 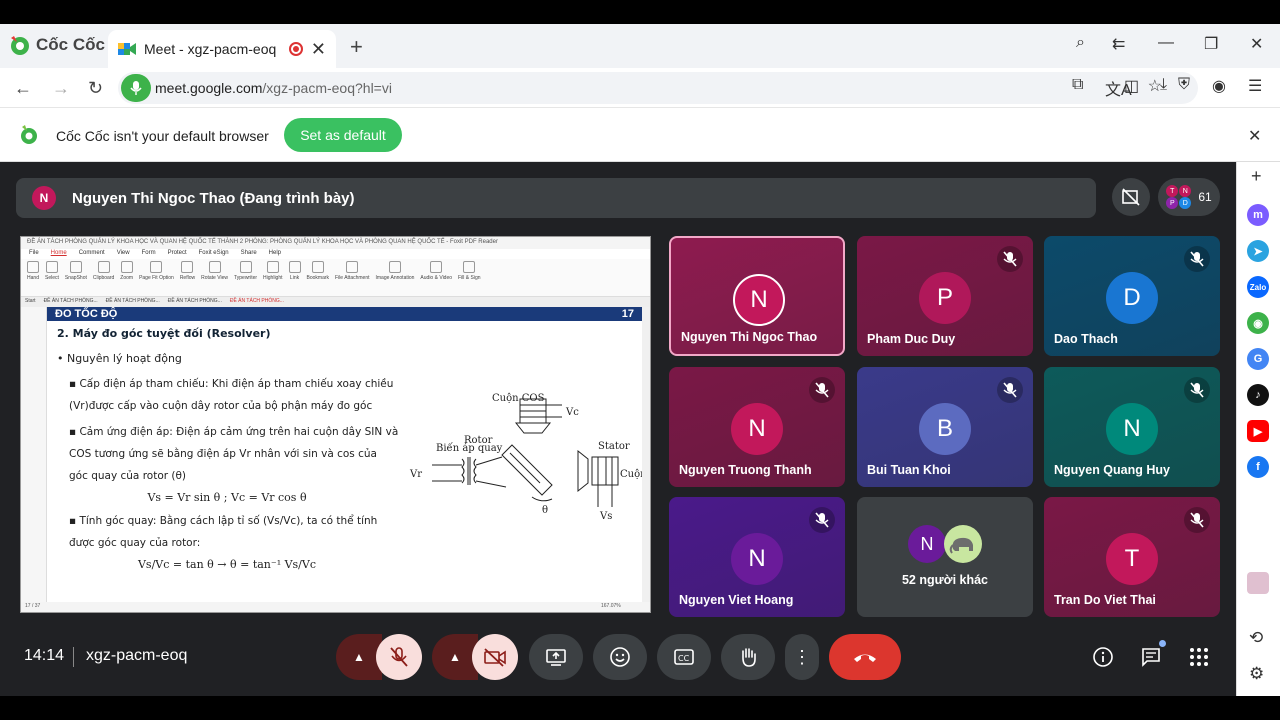 What do you see at coordinates (1211, 44) in the screenshot?
I see `restore-icon: ❐` at bounding box center [1211, 44].